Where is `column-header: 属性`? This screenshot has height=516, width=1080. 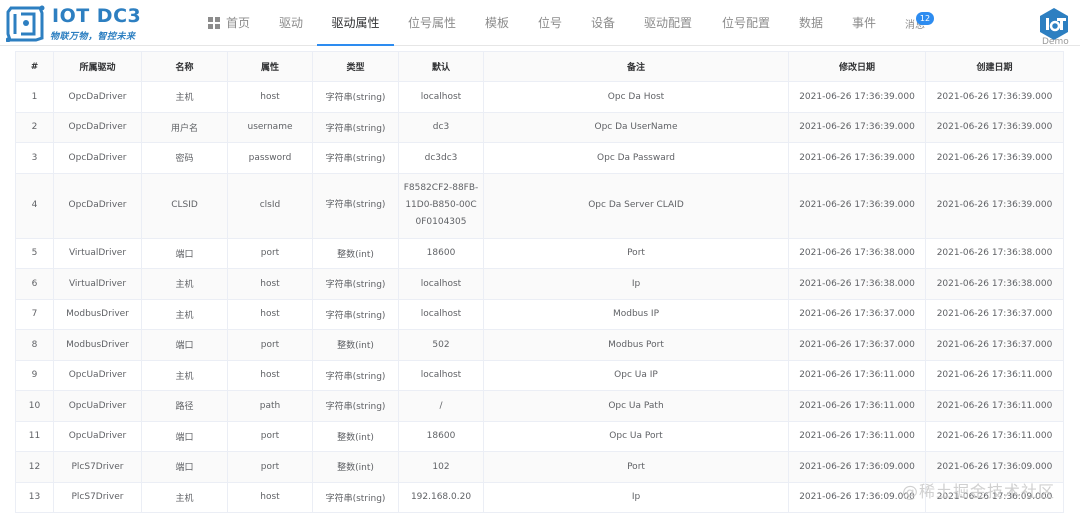 column-header: 属性 is located at coordinates (270, 66).